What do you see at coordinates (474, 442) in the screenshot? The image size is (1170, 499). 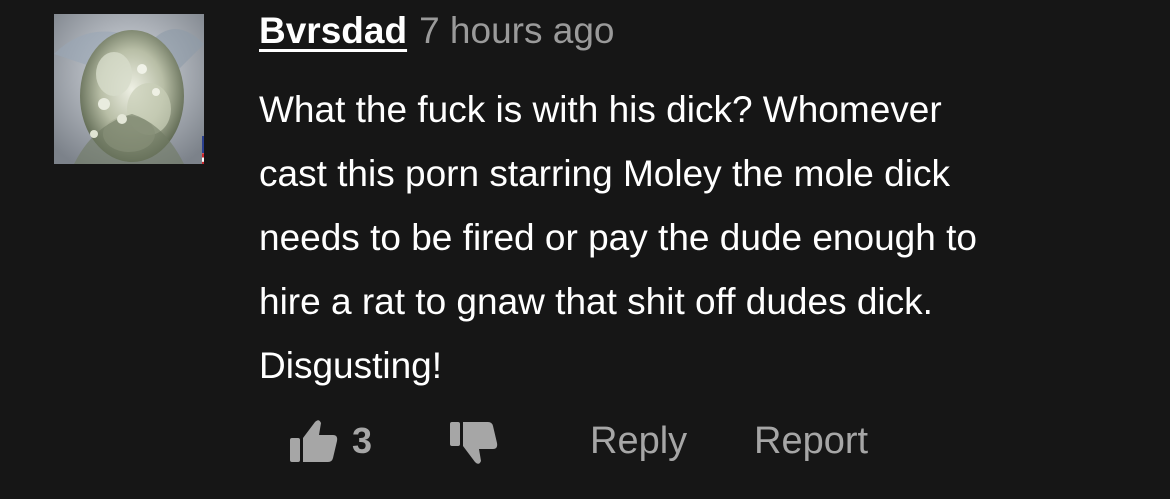 I see `thumbs-down-icon` at bounding box center [474, 442].